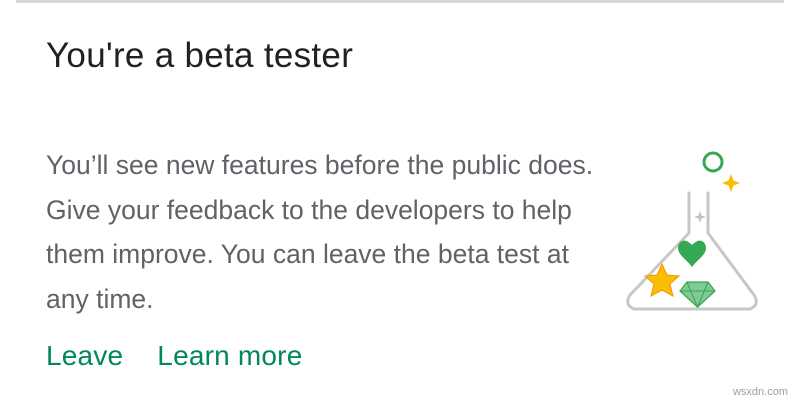 The height and width of the screenshot is (403, 800). I want to click on bubble-ring, so click(713, 162).